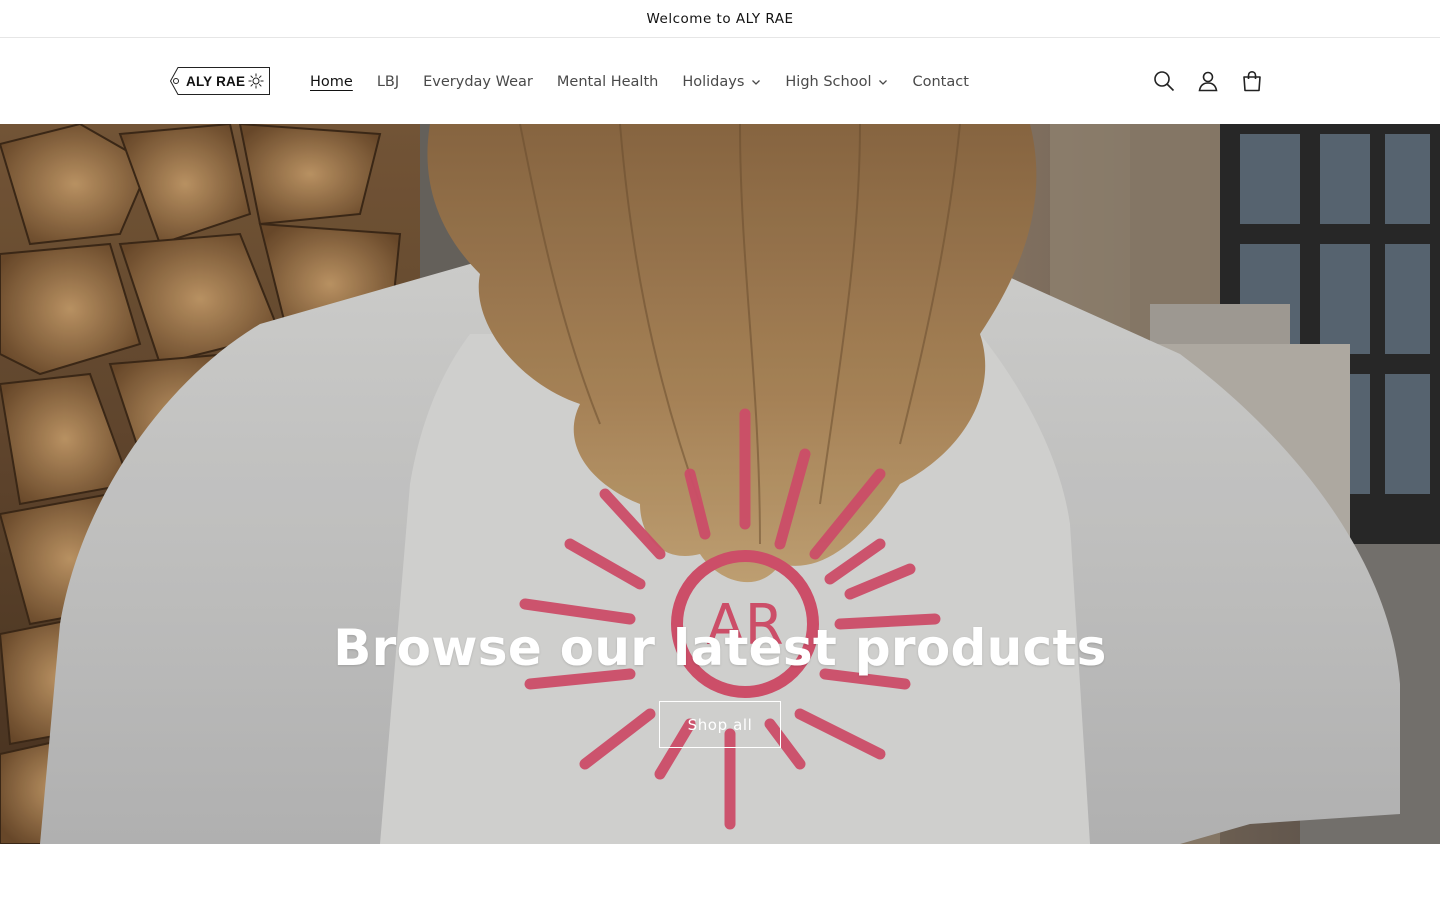 The width and height of the screenshot is (1440, 900). I want to click on logo: ALY RAE, so click(220, 81).